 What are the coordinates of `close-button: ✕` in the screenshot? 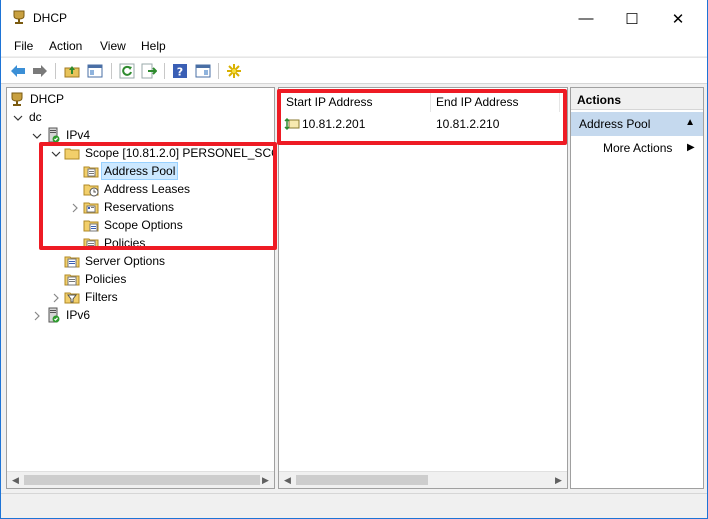 It's located at (678, 18).